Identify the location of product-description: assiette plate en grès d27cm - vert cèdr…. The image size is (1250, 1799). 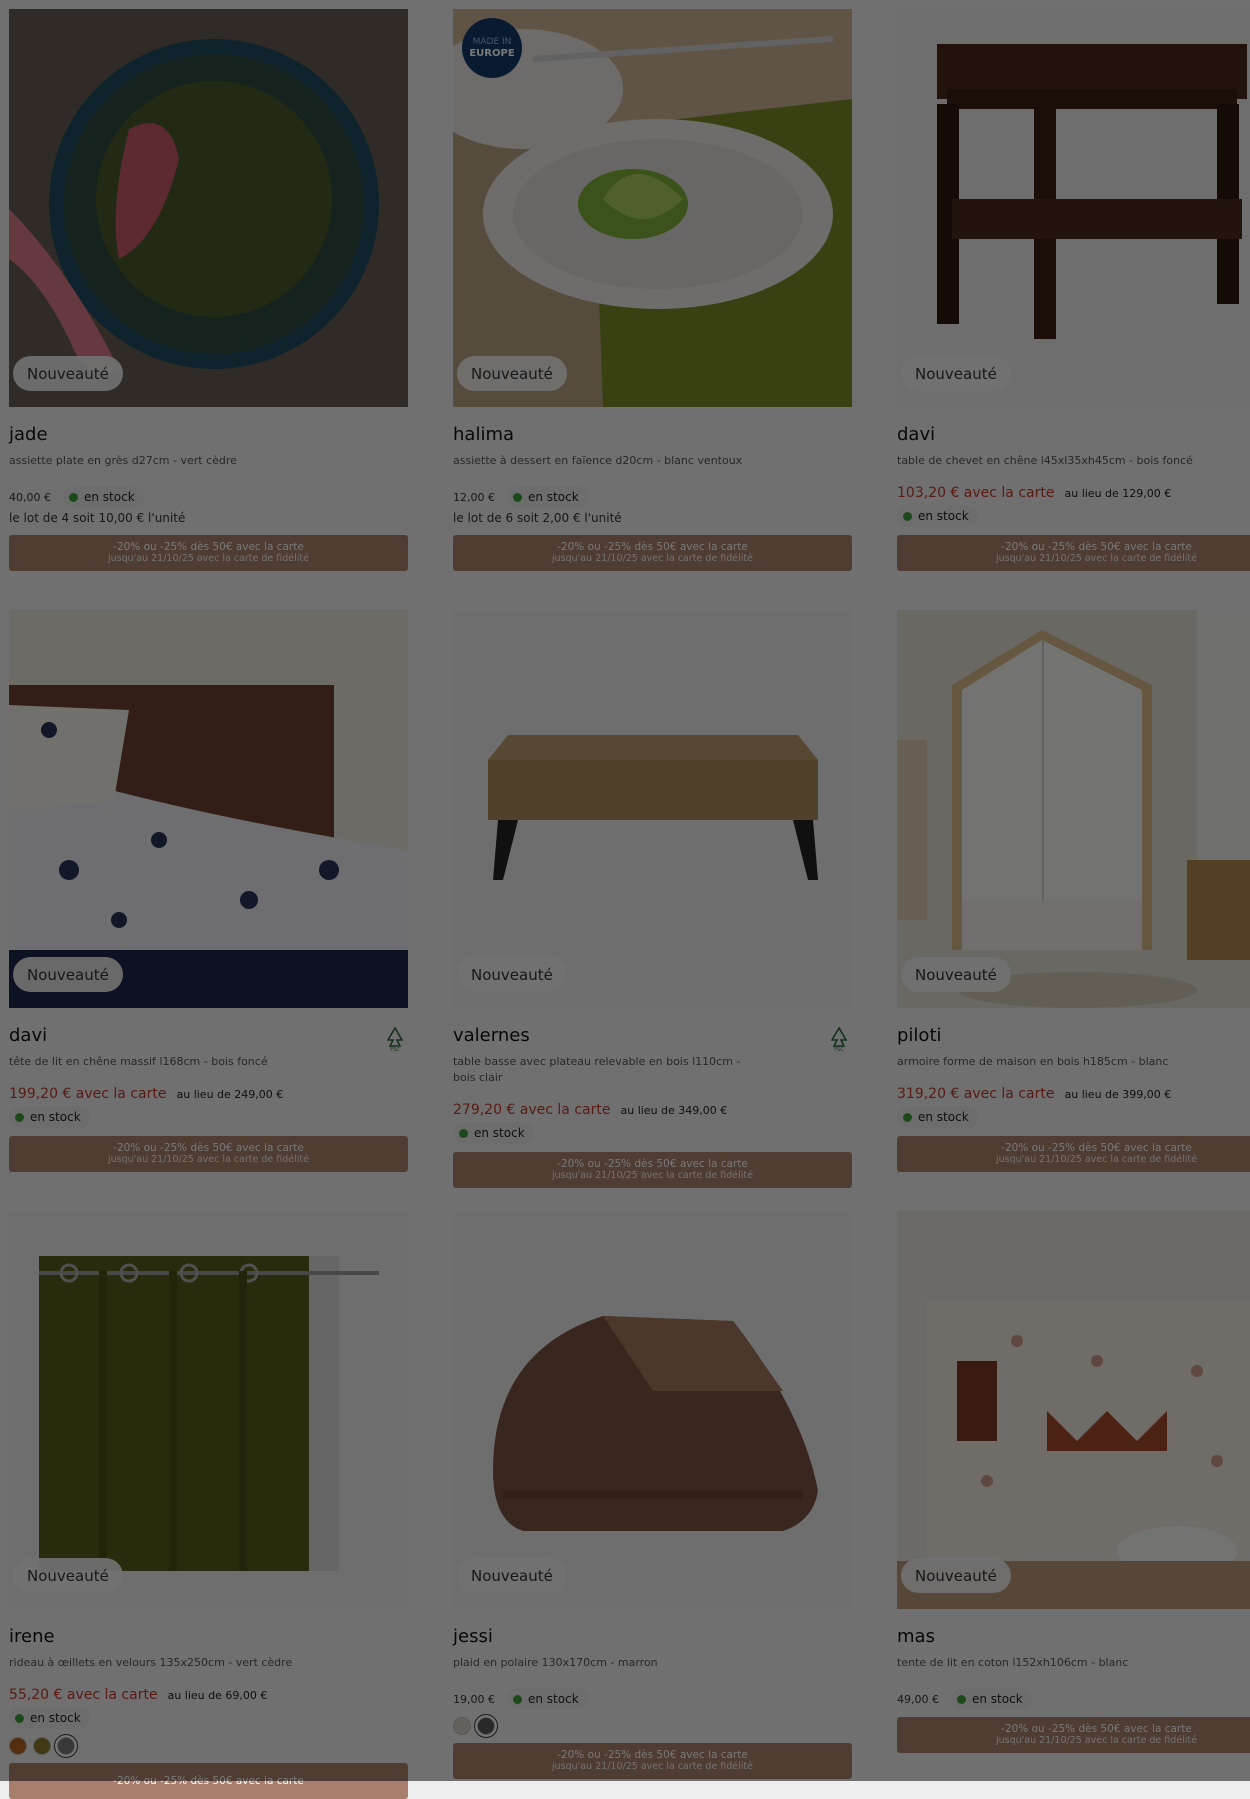
(123, 460).